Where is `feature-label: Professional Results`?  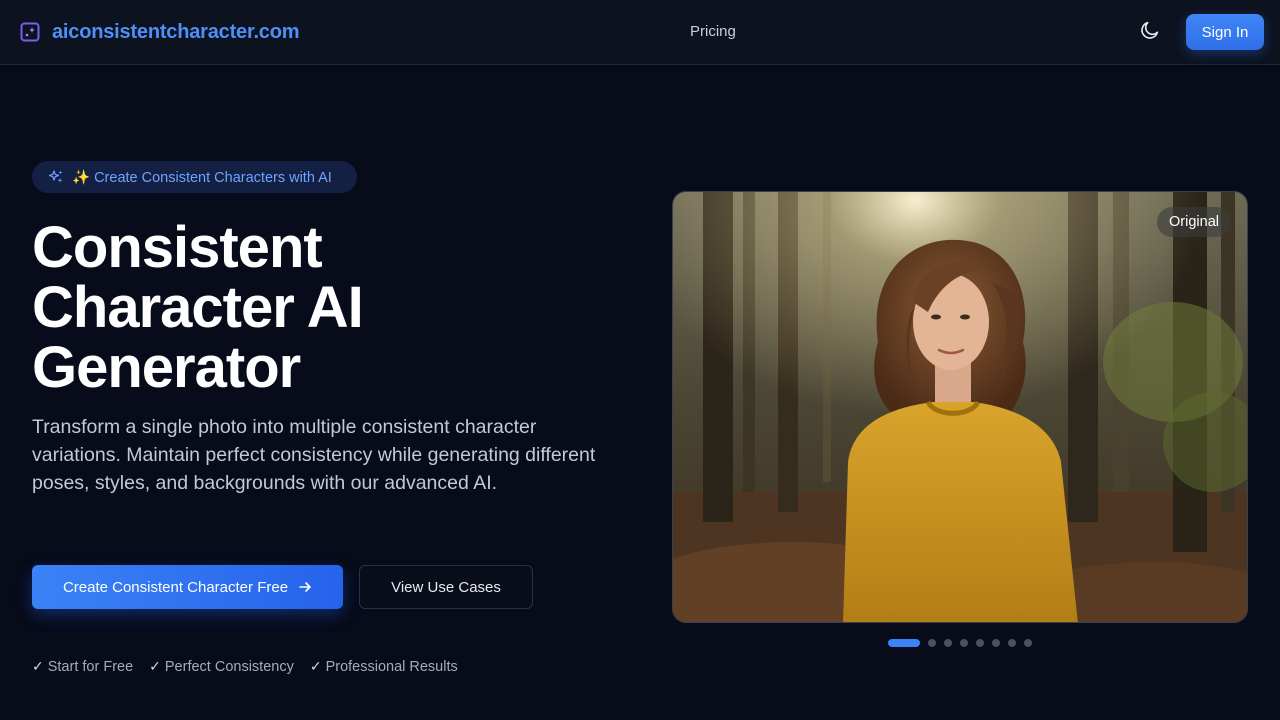 feature-label: Professional Results is located at coordinates (391, 666).